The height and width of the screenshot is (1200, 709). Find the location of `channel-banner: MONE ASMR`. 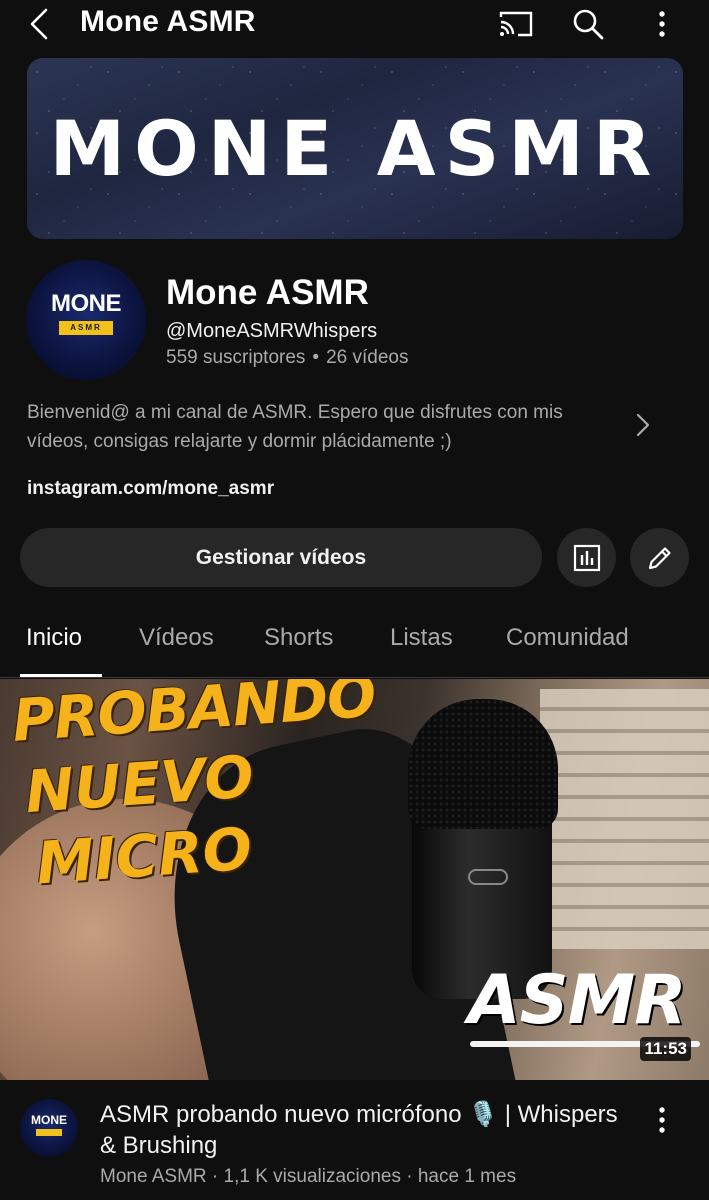

channel-banner: MONE ASMR is located at coordinates (355, 148).